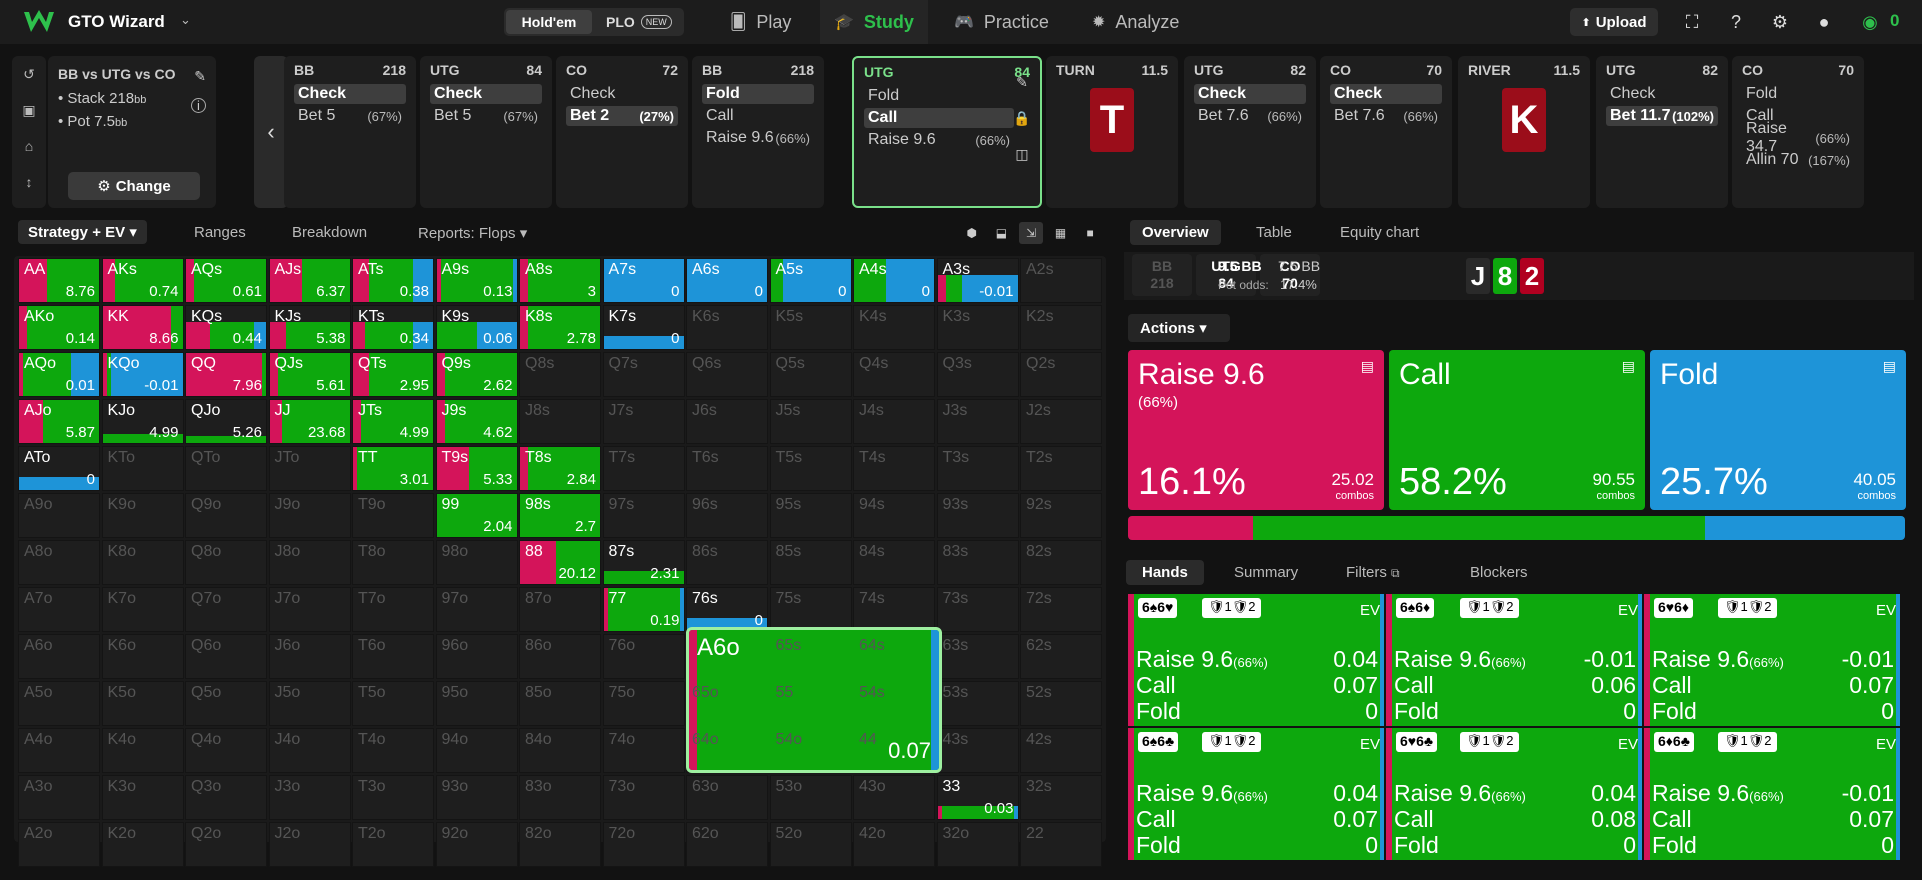 This screenshot has height=880, width=1922. I want to click on hand-cell: Q5s, so click(810, 374).